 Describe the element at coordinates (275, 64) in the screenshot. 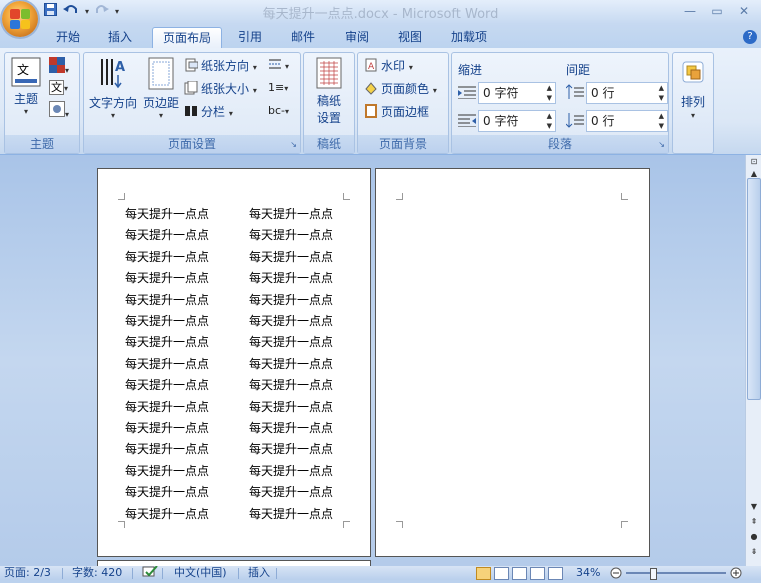

I see `breaks-icon` at that location.